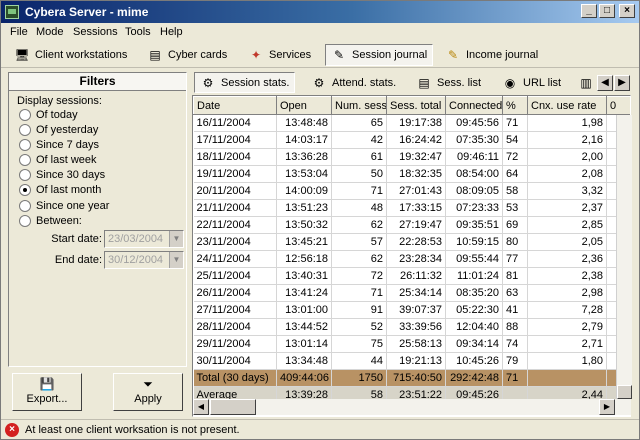 Image resolution: width=640 pixels, height=440 pixels. Describe the element at coordinates (416, 310) in the screenshot. I see `table-cell: 39:07:37` at that location.